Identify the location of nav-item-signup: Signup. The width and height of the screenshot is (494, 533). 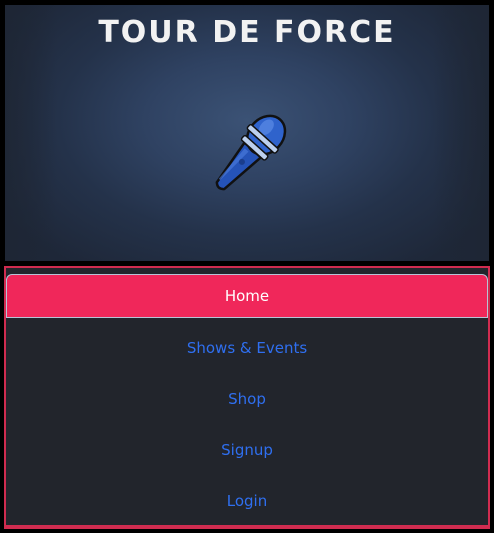
(247, 450).